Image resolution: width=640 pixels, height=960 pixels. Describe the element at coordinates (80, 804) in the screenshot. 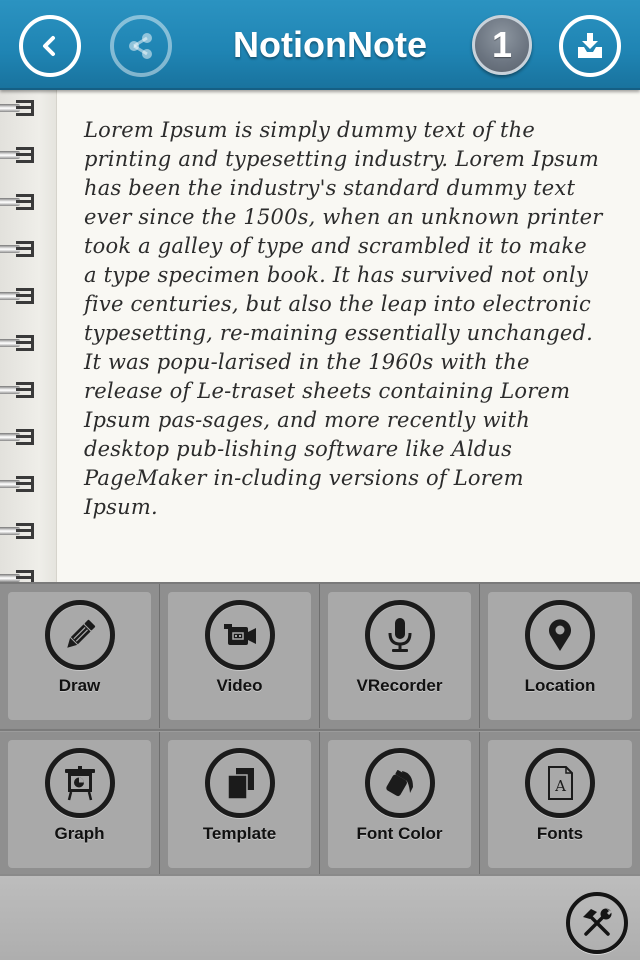

I see `tool-graph: Graph` at that location.